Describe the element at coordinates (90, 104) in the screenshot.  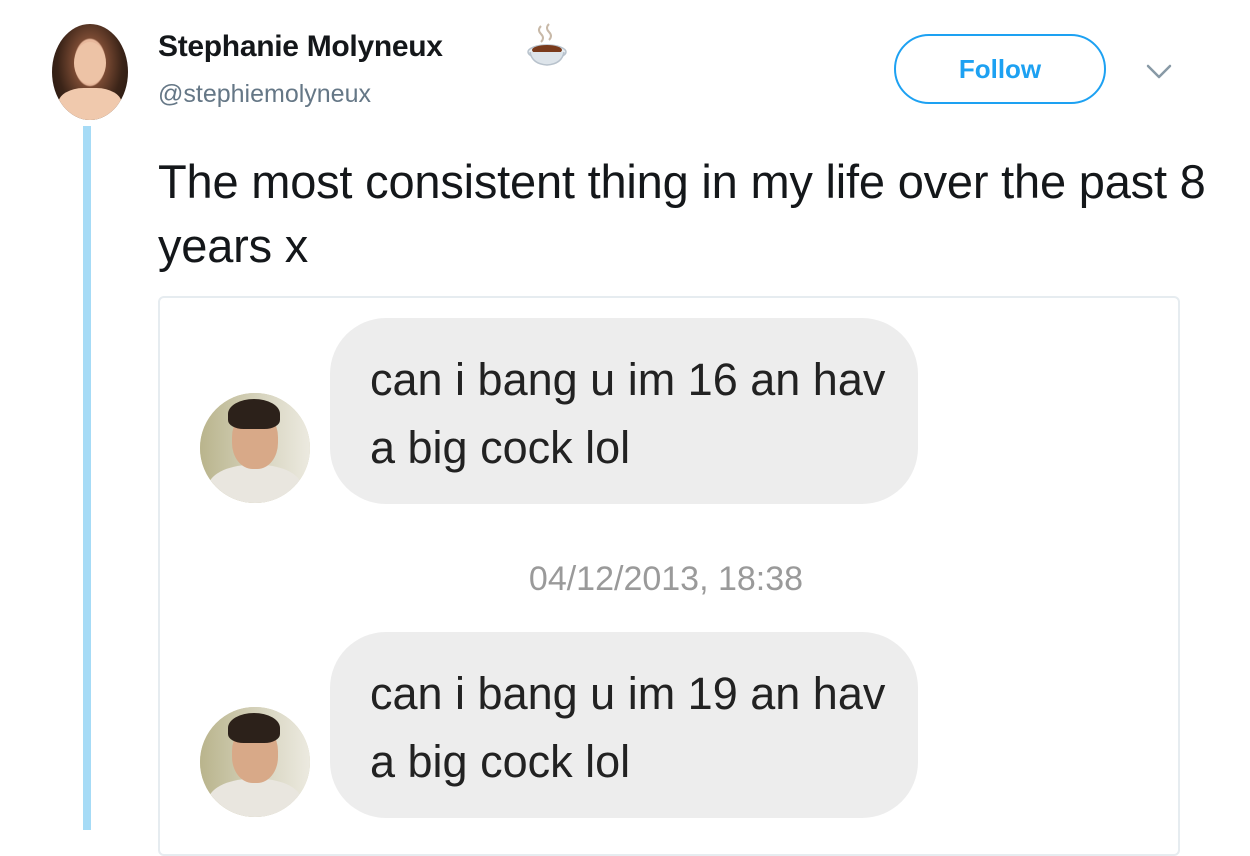
I see `avatar-body` at that location.